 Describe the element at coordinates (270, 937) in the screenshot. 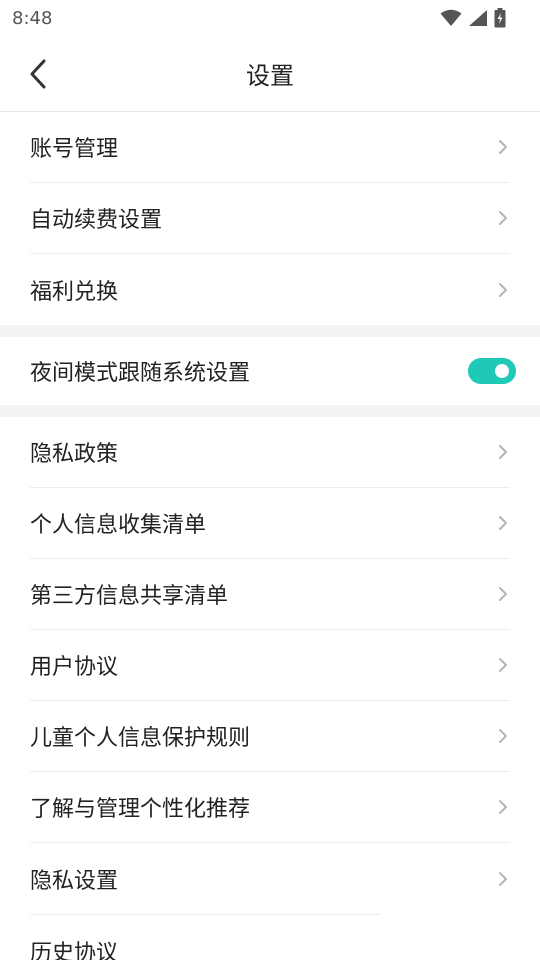

I see `settings-row-history-agreement: 历史协议` at that location.